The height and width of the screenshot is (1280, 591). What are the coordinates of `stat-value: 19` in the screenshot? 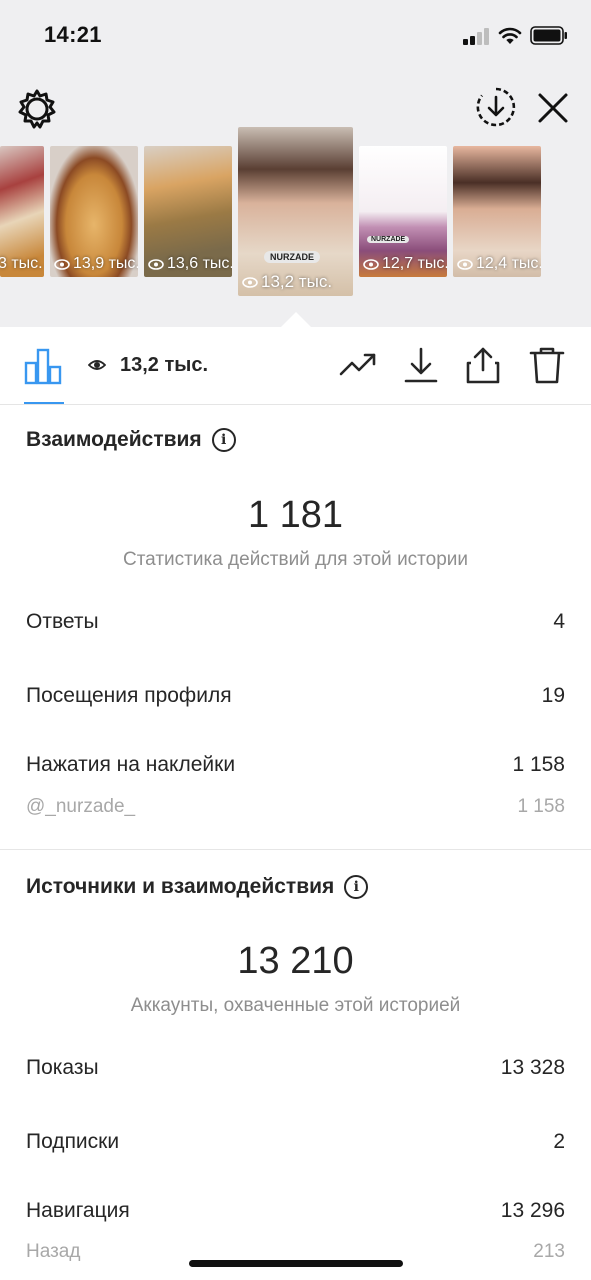 It's located at (553, 695).